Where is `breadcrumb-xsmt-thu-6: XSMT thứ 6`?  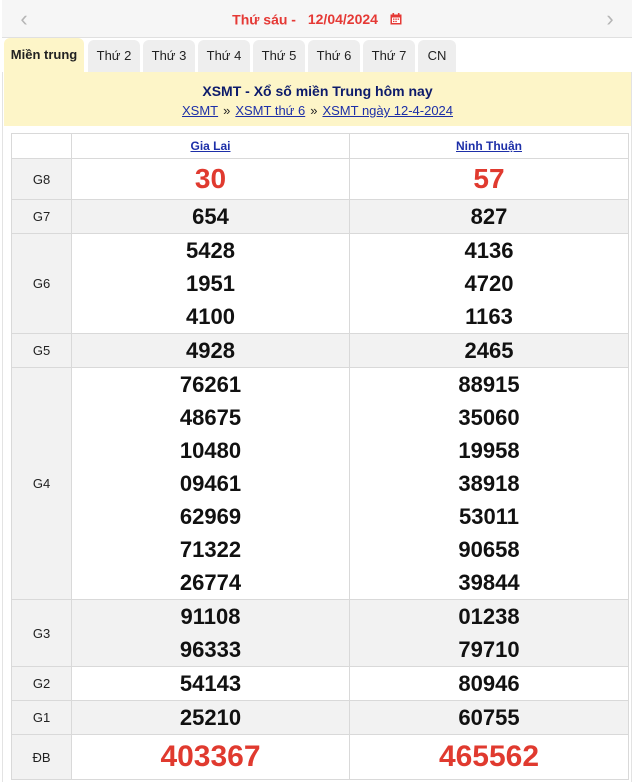 breadcrumb-xsmt-thu-6: XSMT thứ 6 is located at coordinates (270, 110).